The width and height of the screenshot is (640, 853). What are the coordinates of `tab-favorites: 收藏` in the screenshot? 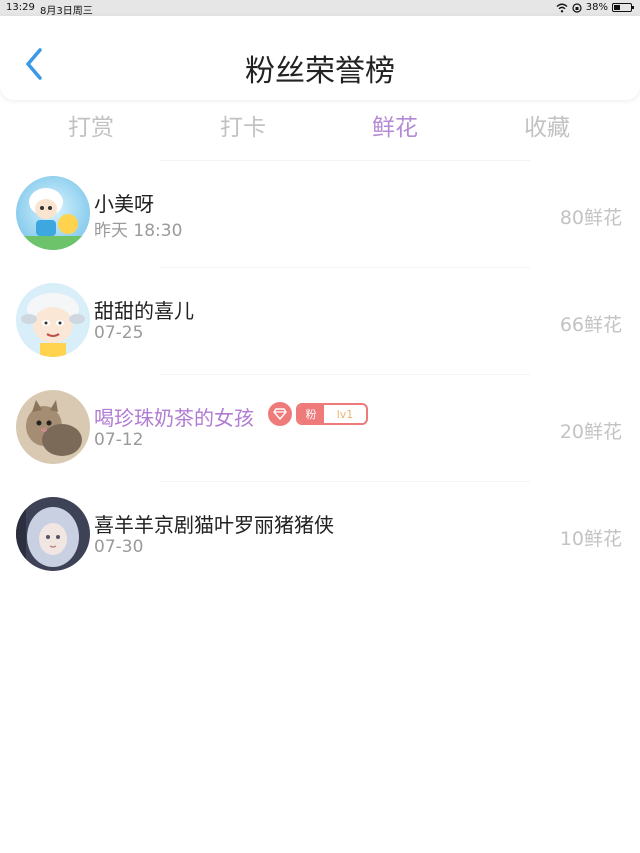 It's located at (547, 125).